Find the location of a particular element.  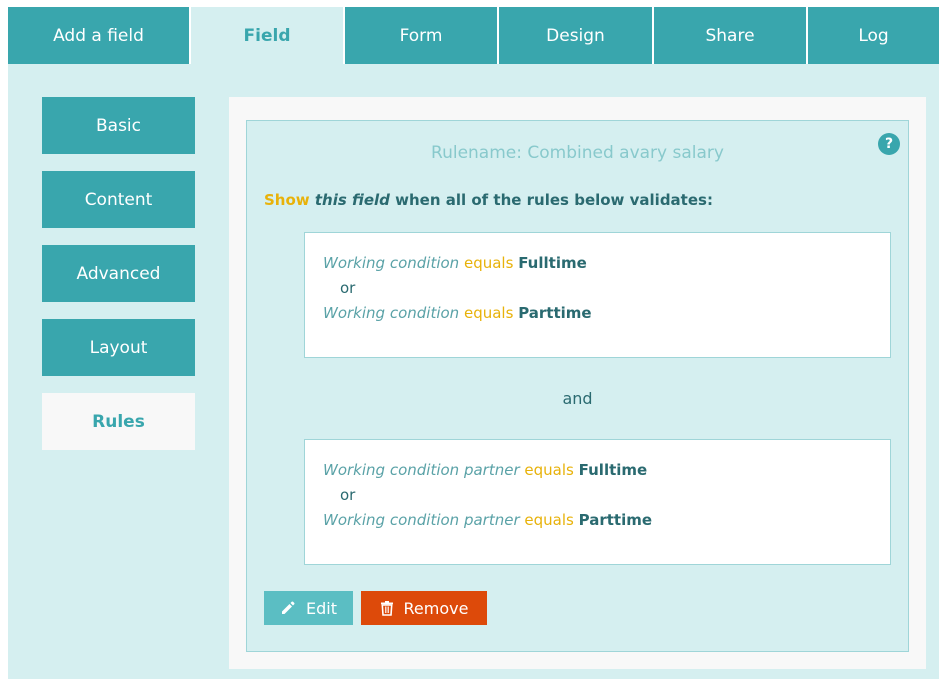

and-joiner: and is located at coordinates (577, 398).